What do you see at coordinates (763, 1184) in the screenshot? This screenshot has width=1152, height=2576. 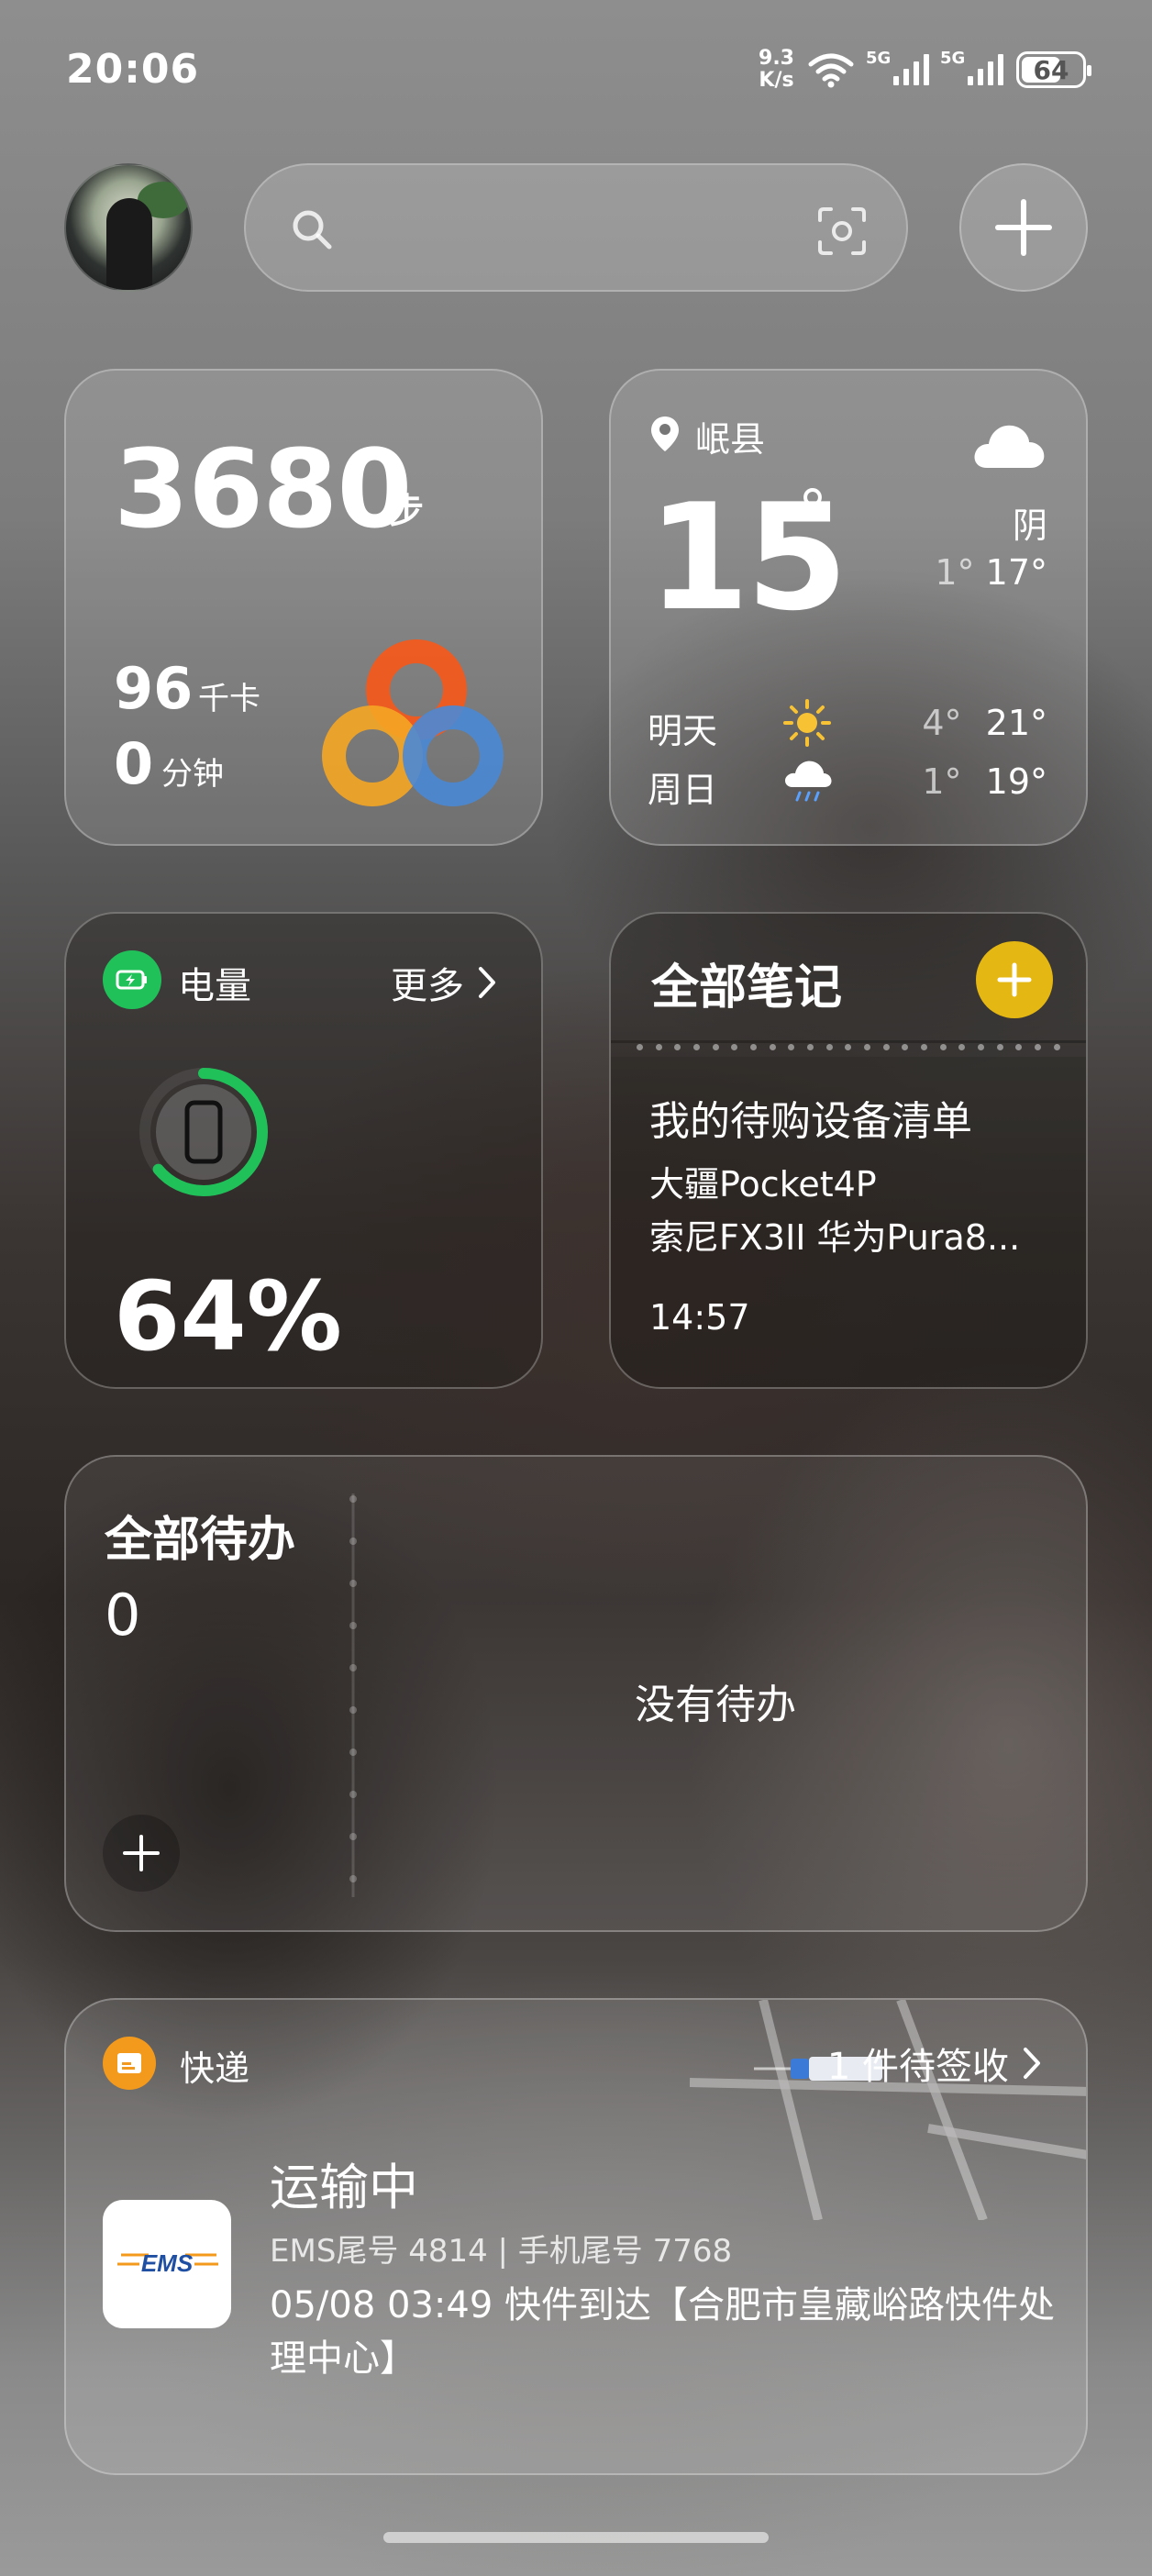 I see `note-line: 大疆Pocket4P` at bounding box center [763, 1184].